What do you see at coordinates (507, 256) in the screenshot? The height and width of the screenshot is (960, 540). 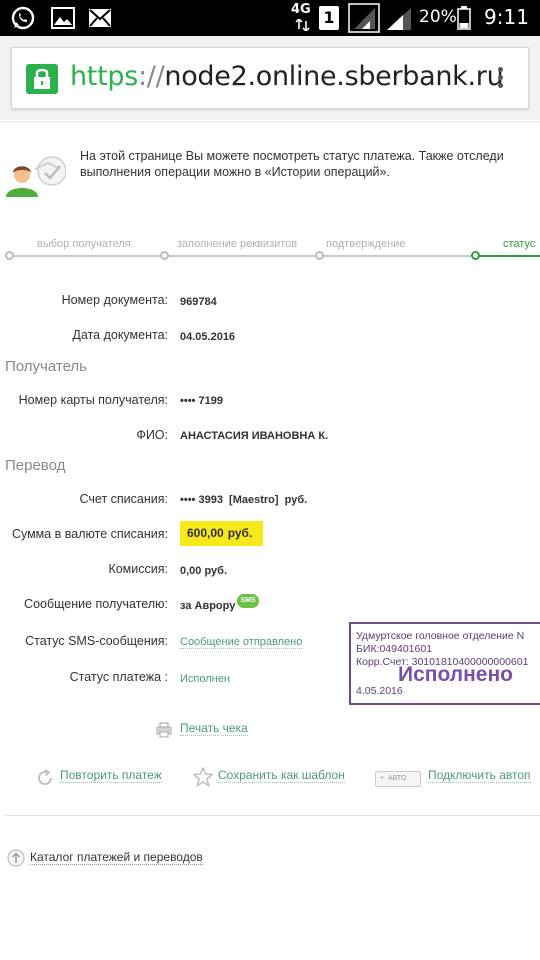 I see `progress-track-active` at bounding box center [507, 256].